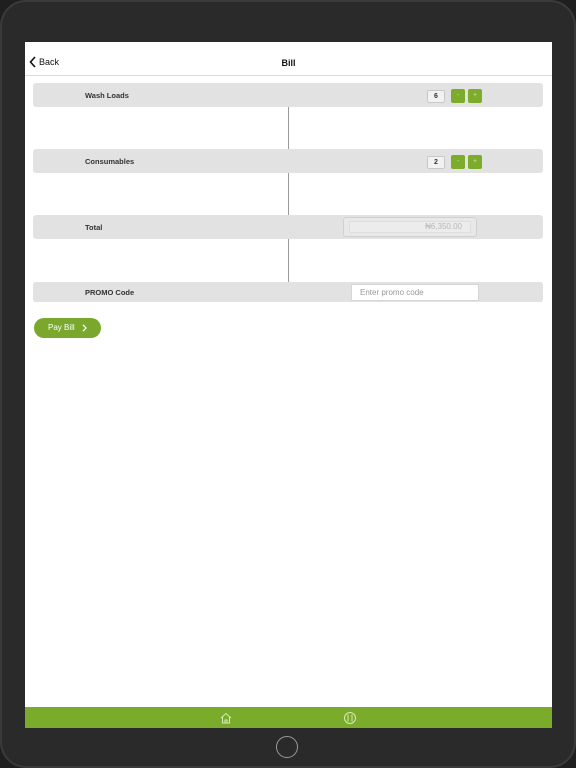 The image size is (576, 768). I want to click on wash-icon, so click(350, 718).